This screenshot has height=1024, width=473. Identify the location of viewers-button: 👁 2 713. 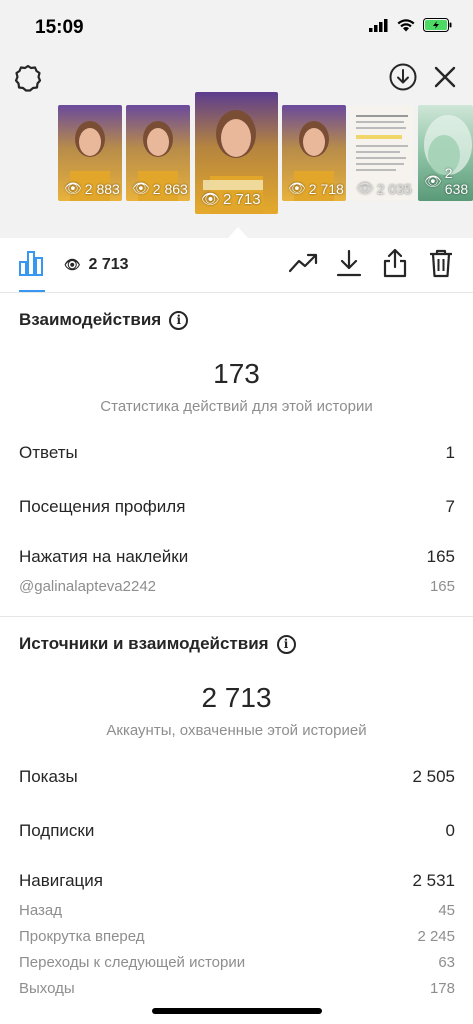
(96, 265).